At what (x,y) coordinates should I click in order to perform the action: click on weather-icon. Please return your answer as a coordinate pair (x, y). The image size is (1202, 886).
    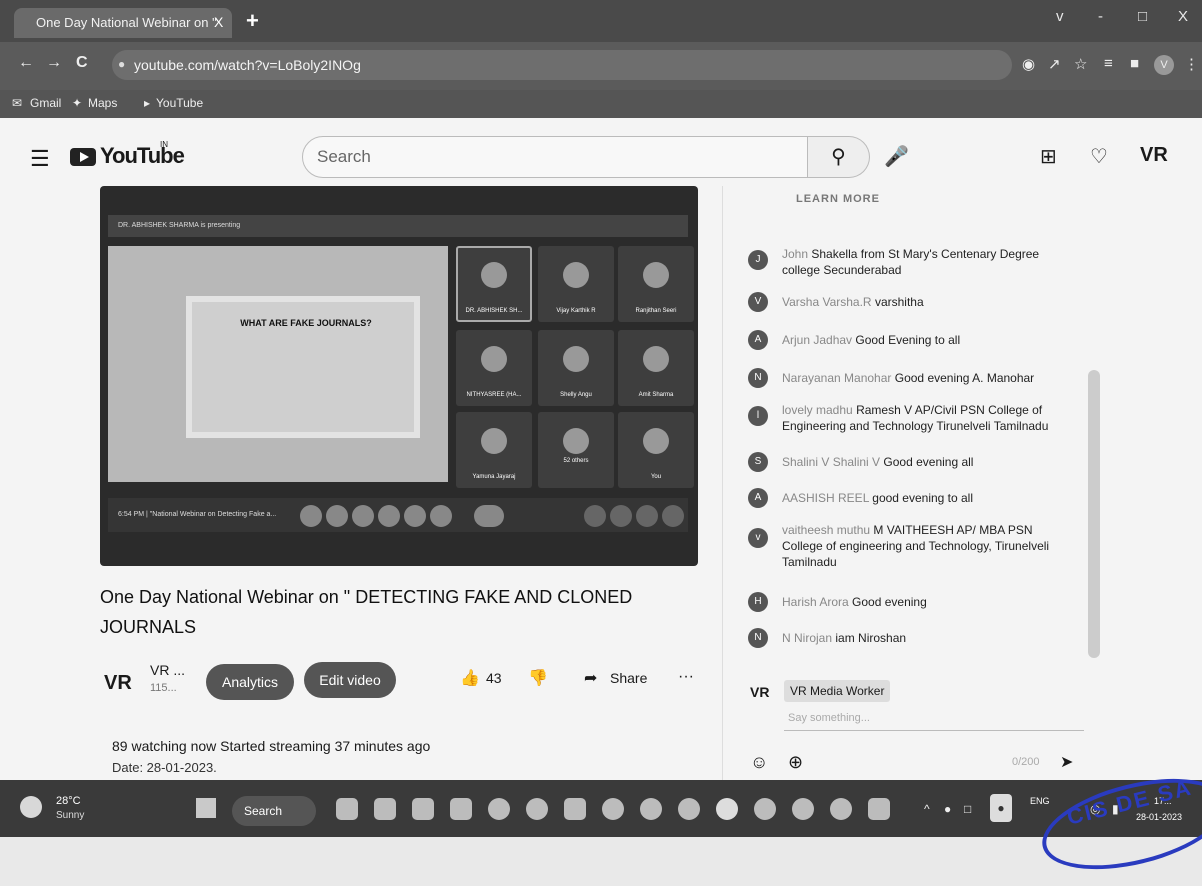
    Looking at the image, I should click on (31, 807).